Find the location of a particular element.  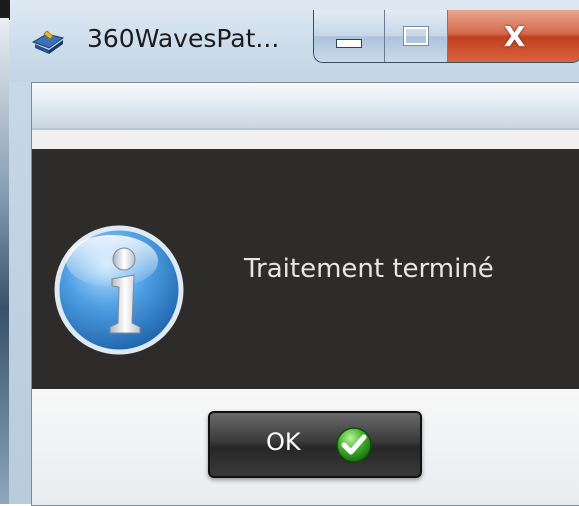

ok-label: OK is located at coordinates (283, 442).